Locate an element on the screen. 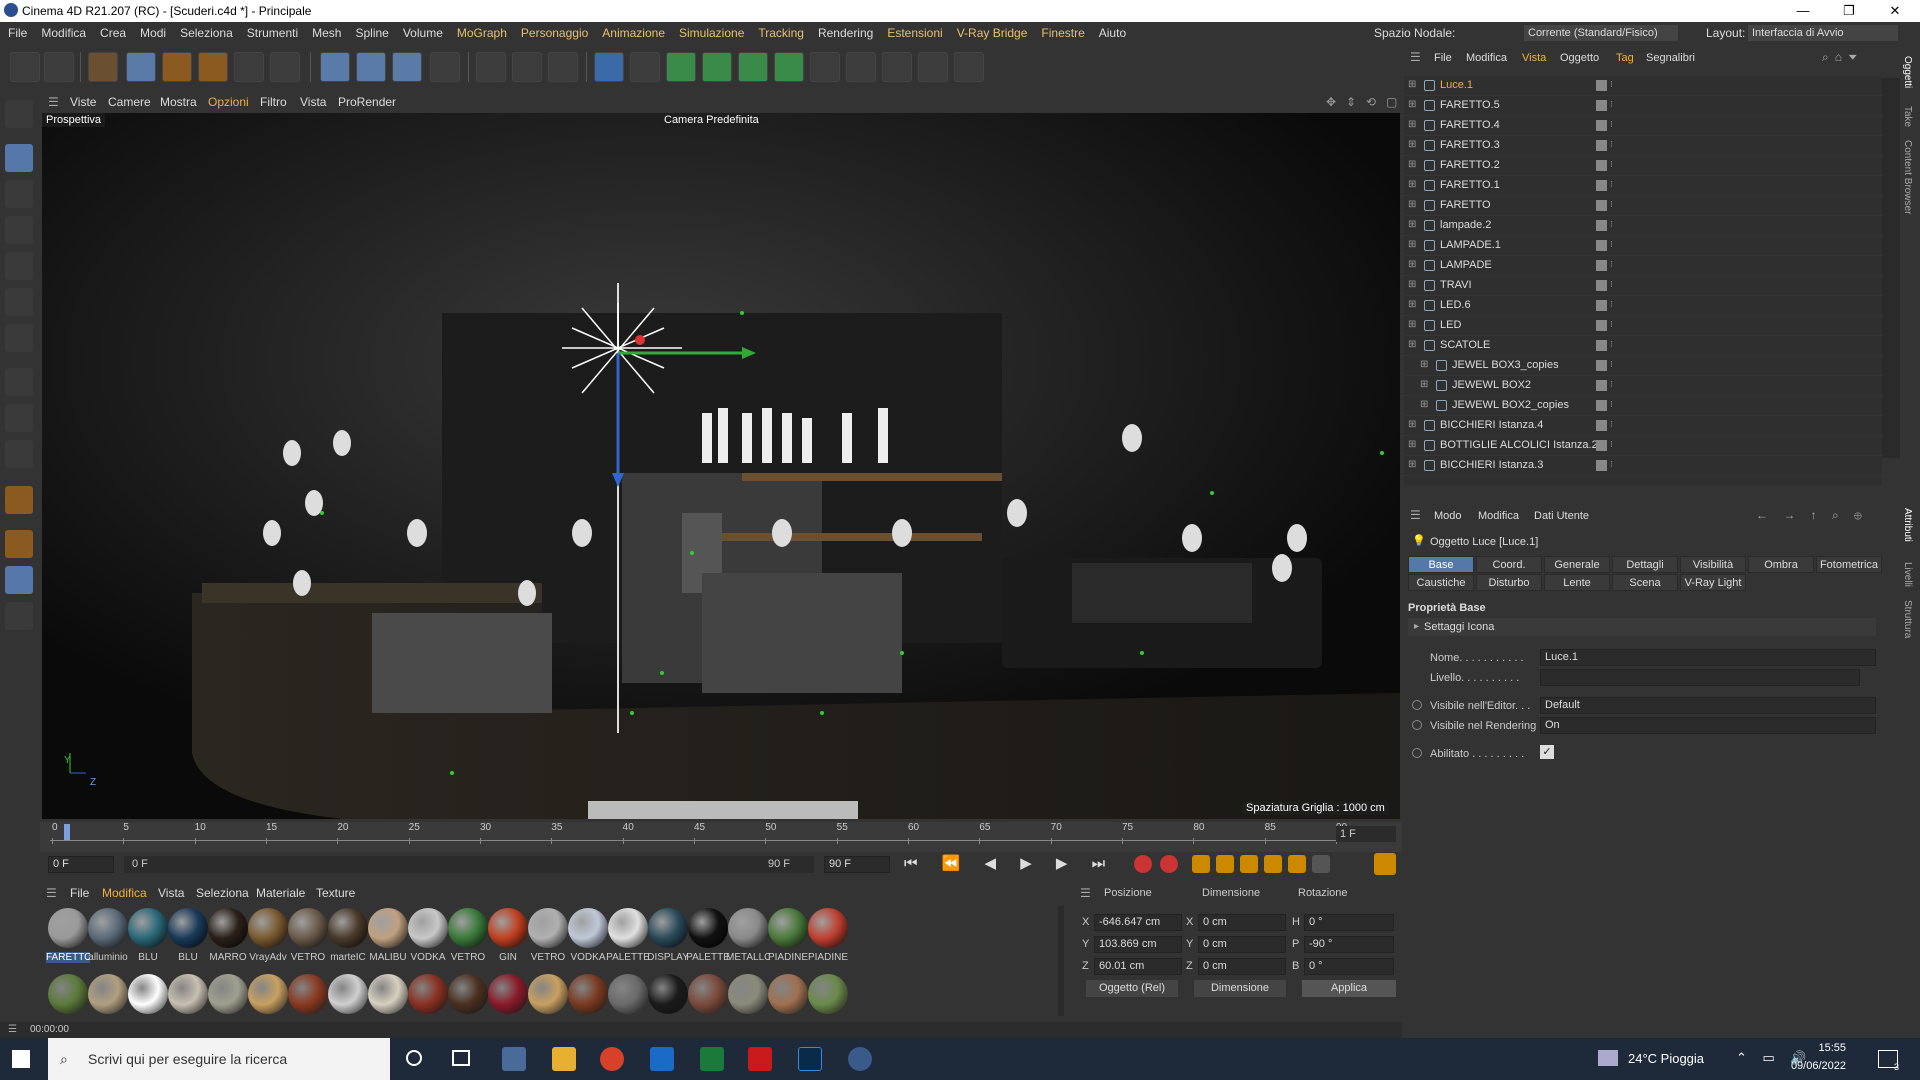  side-tab-struttura: Struttura is located at coordinates (1907, 619).